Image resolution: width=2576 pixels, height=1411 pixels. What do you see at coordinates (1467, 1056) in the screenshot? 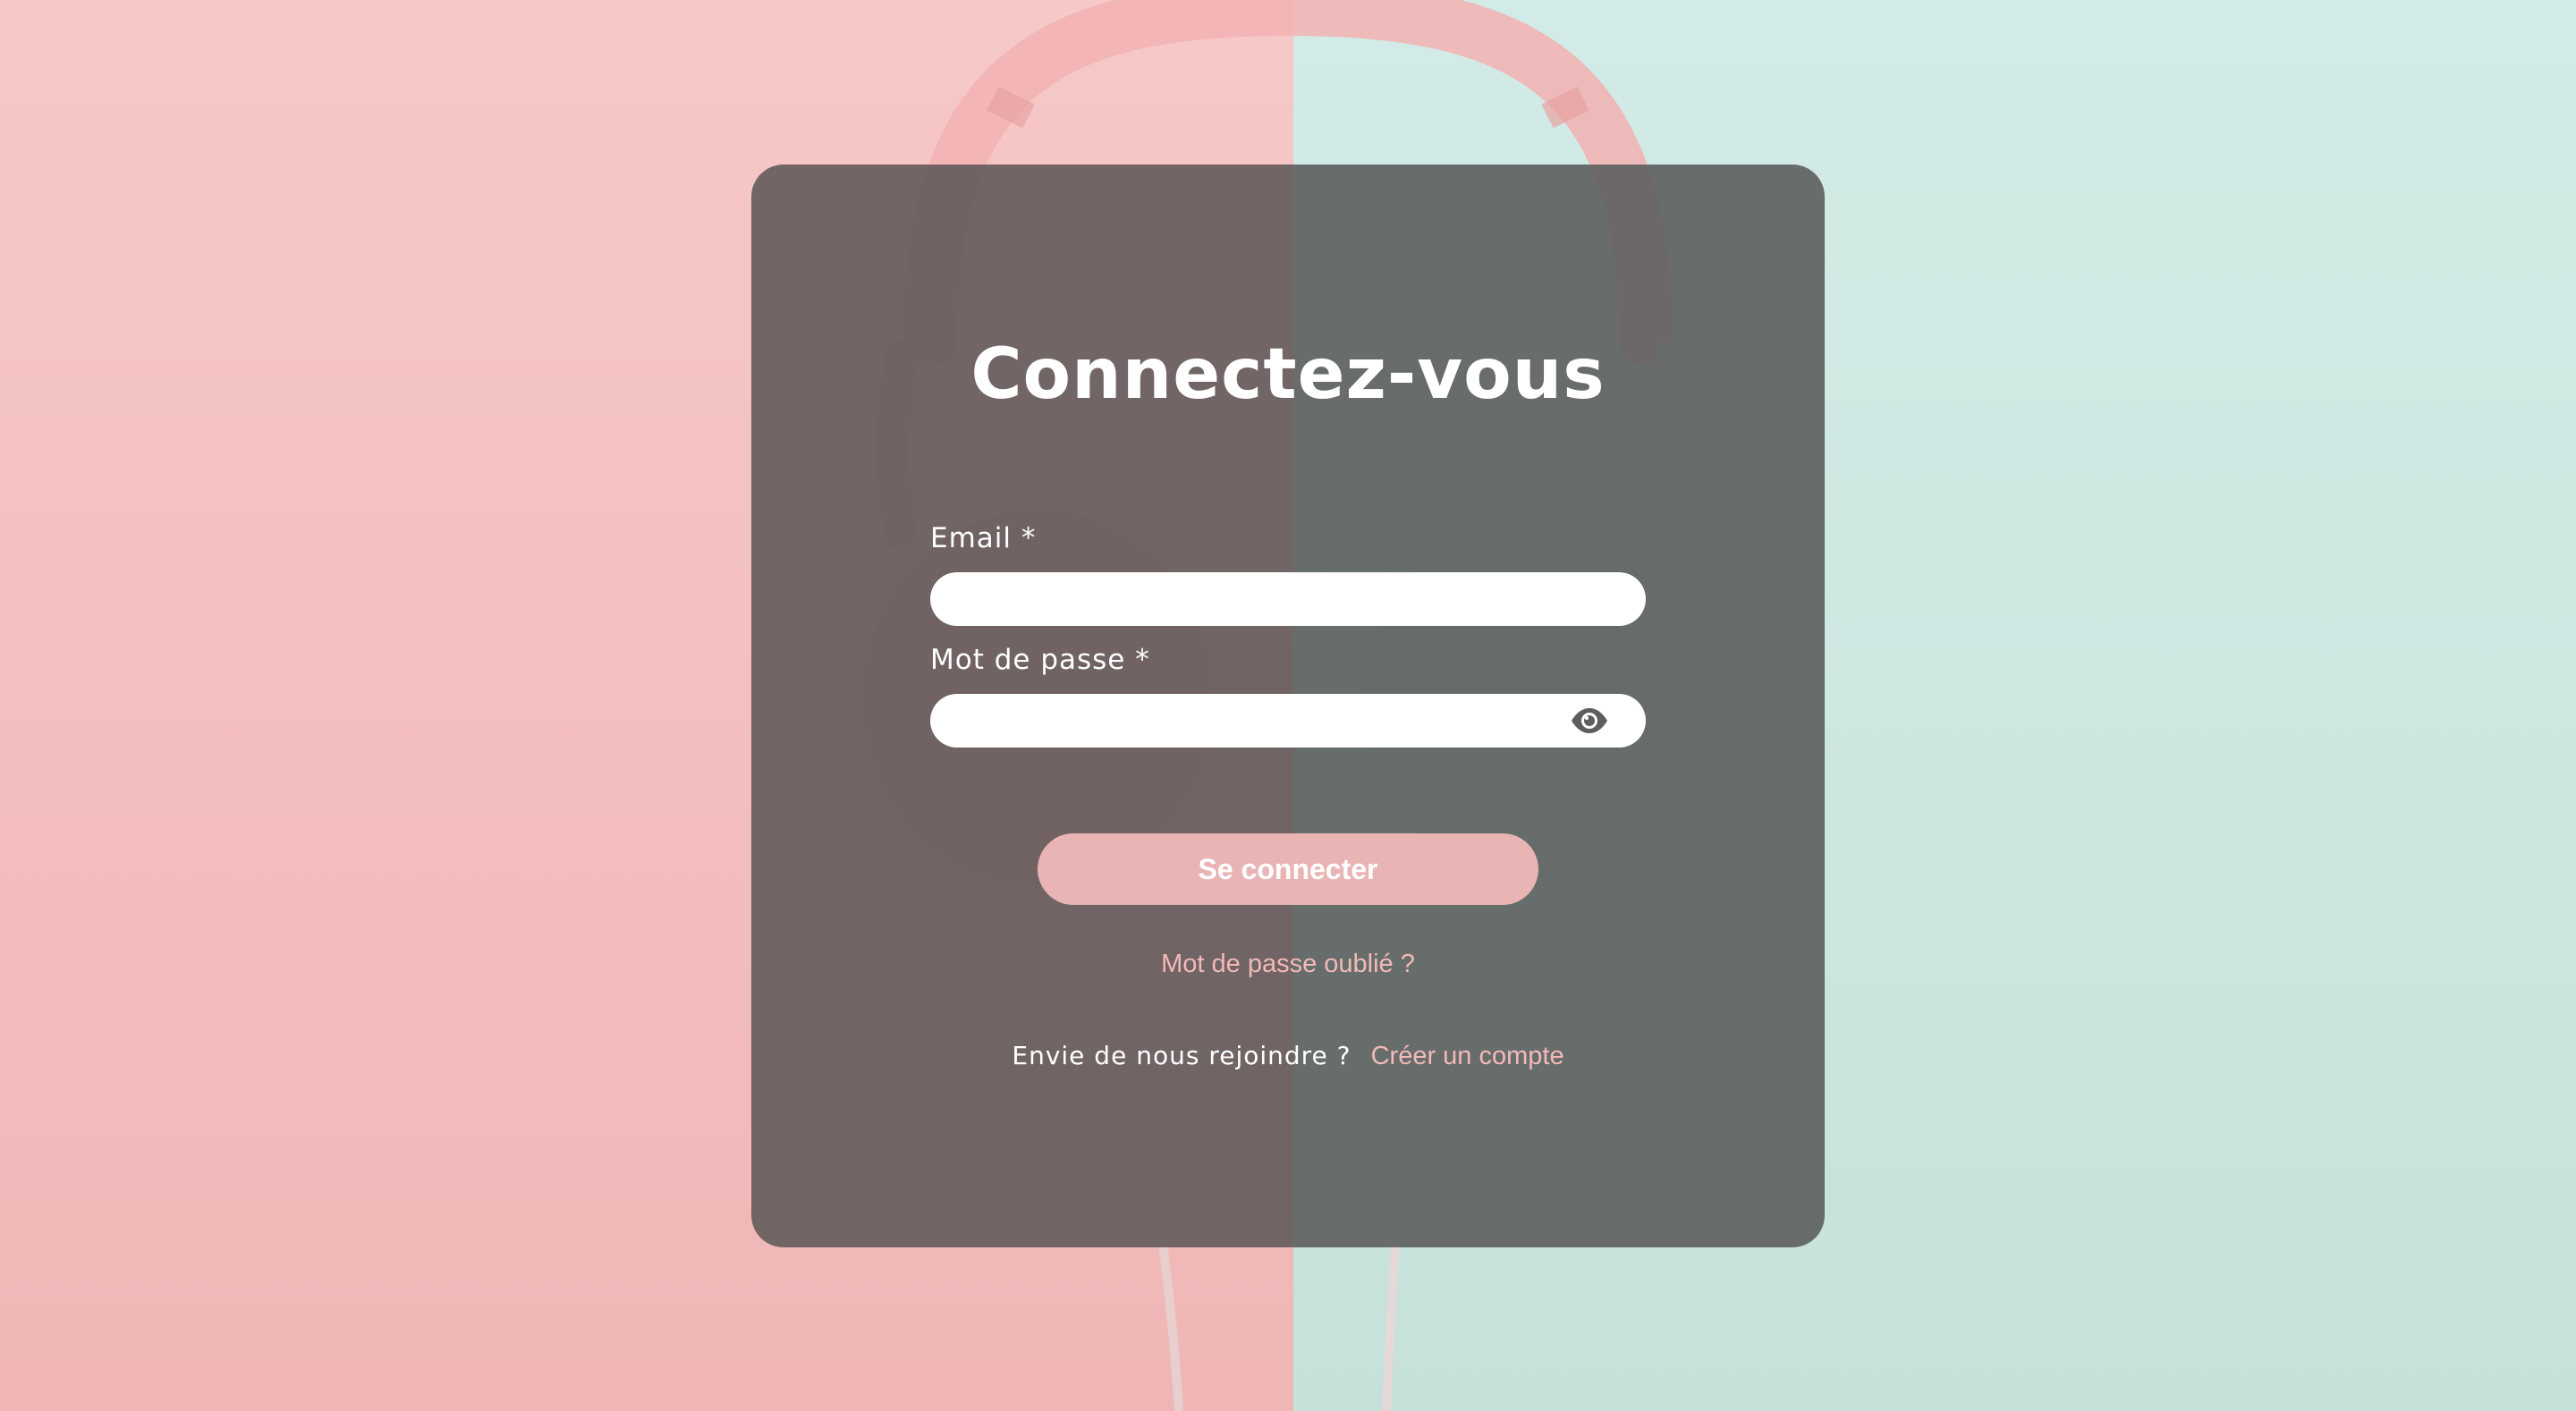
I see `create-account-link: Créer un compte` at bounding box center [1467, 1056].